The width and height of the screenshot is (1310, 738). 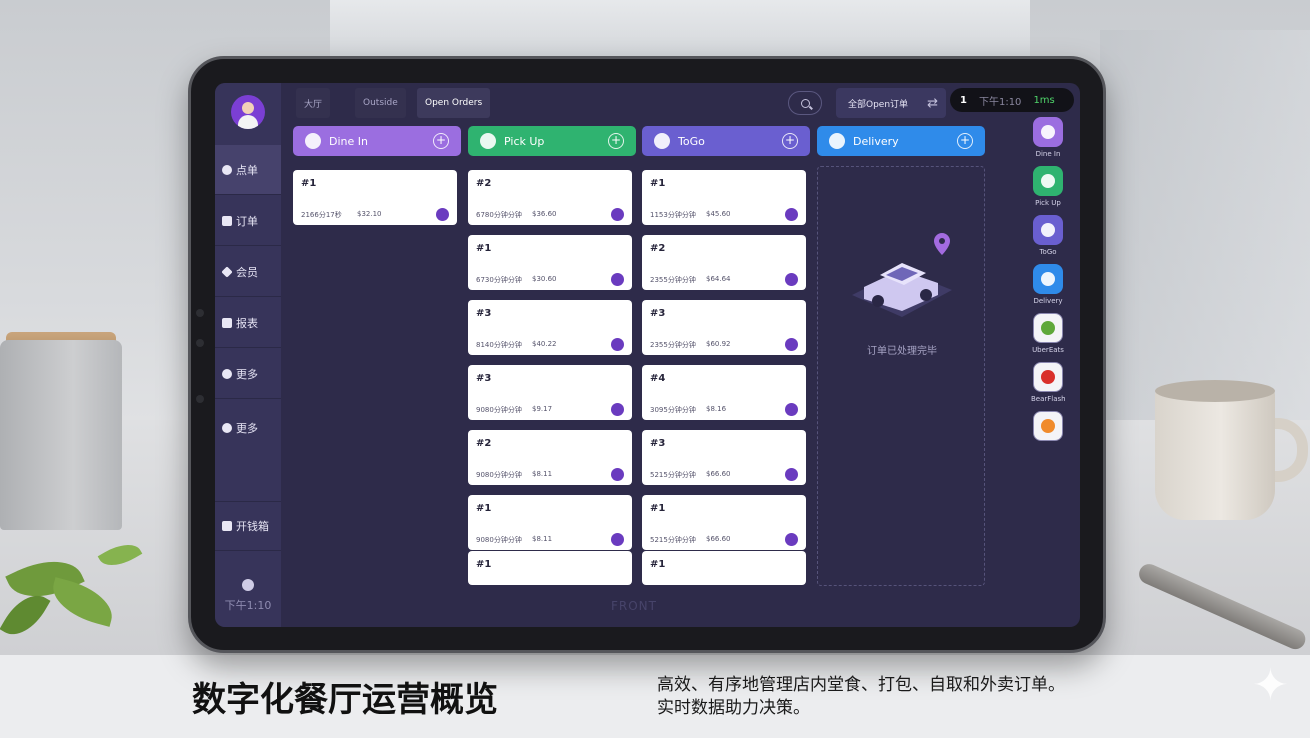 I want to click on sidebar-item-order: 点单, so click(x=248, y=170).